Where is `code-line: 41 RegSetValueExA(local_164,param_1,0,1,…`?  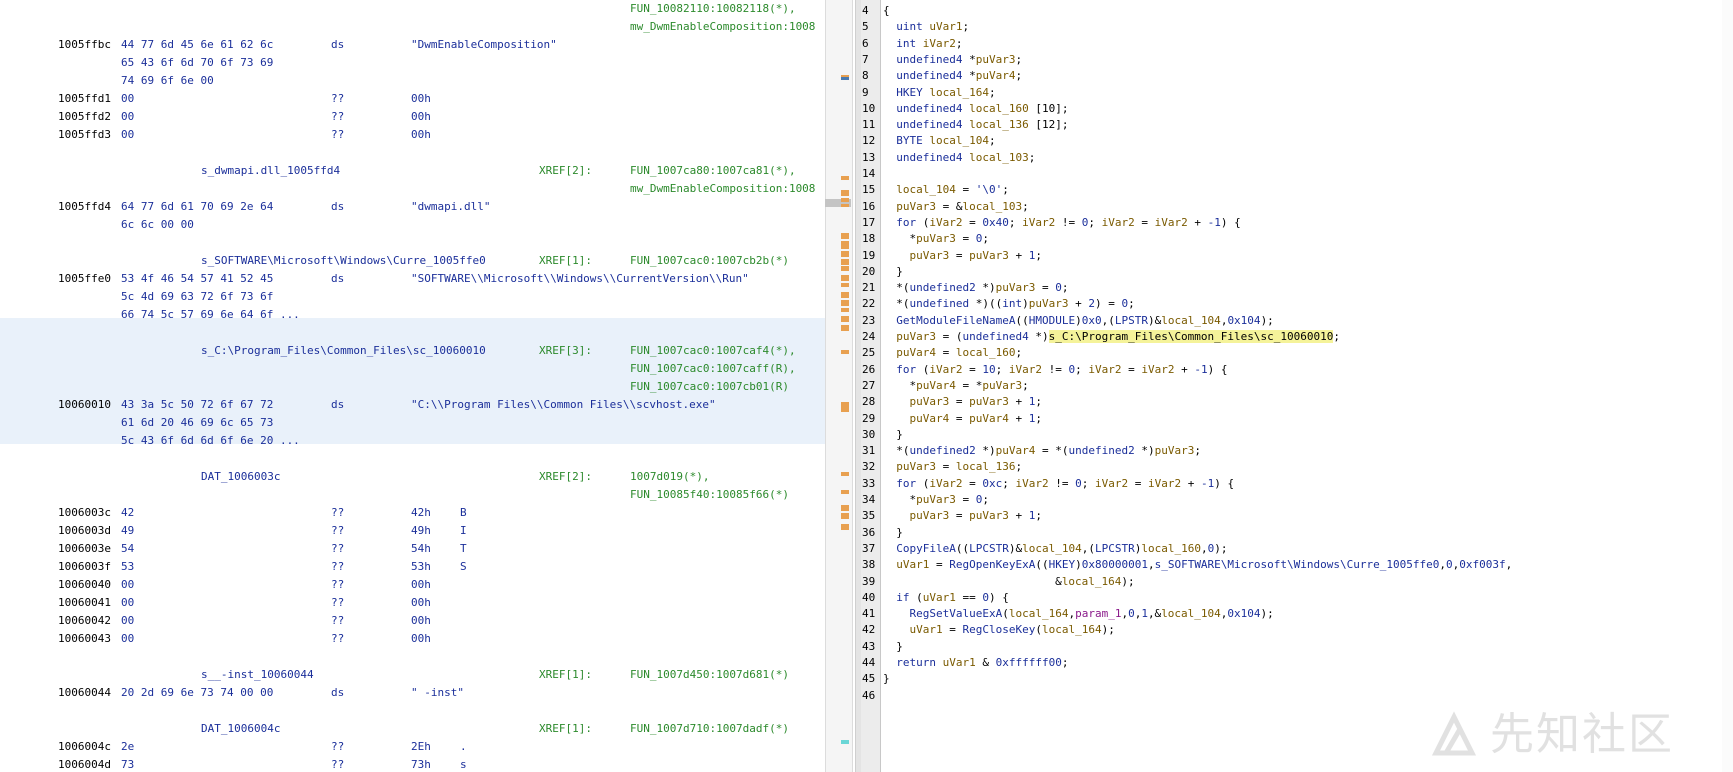
code-line: 41 RegSetValueExA(local_164,param_1,0,1,… is located at coordinates (1291, 614).